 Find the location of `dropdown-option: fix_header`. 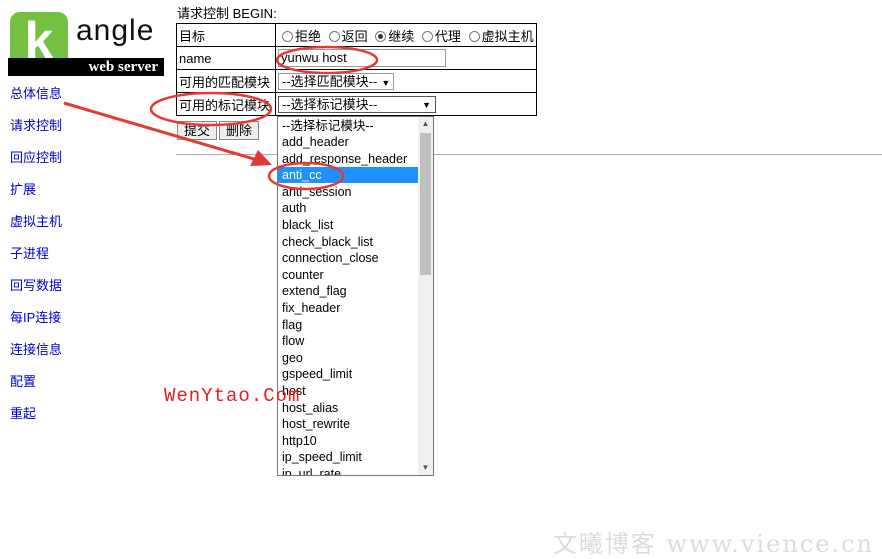

dropdown-option: fix_header is located at coordinates (348, 308).